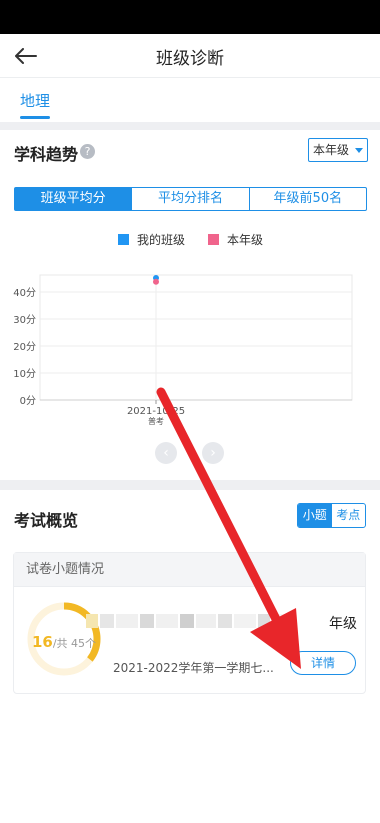 The width and height of the screenshot is (380, 823). I want to click on data-point, so click(156, 281).